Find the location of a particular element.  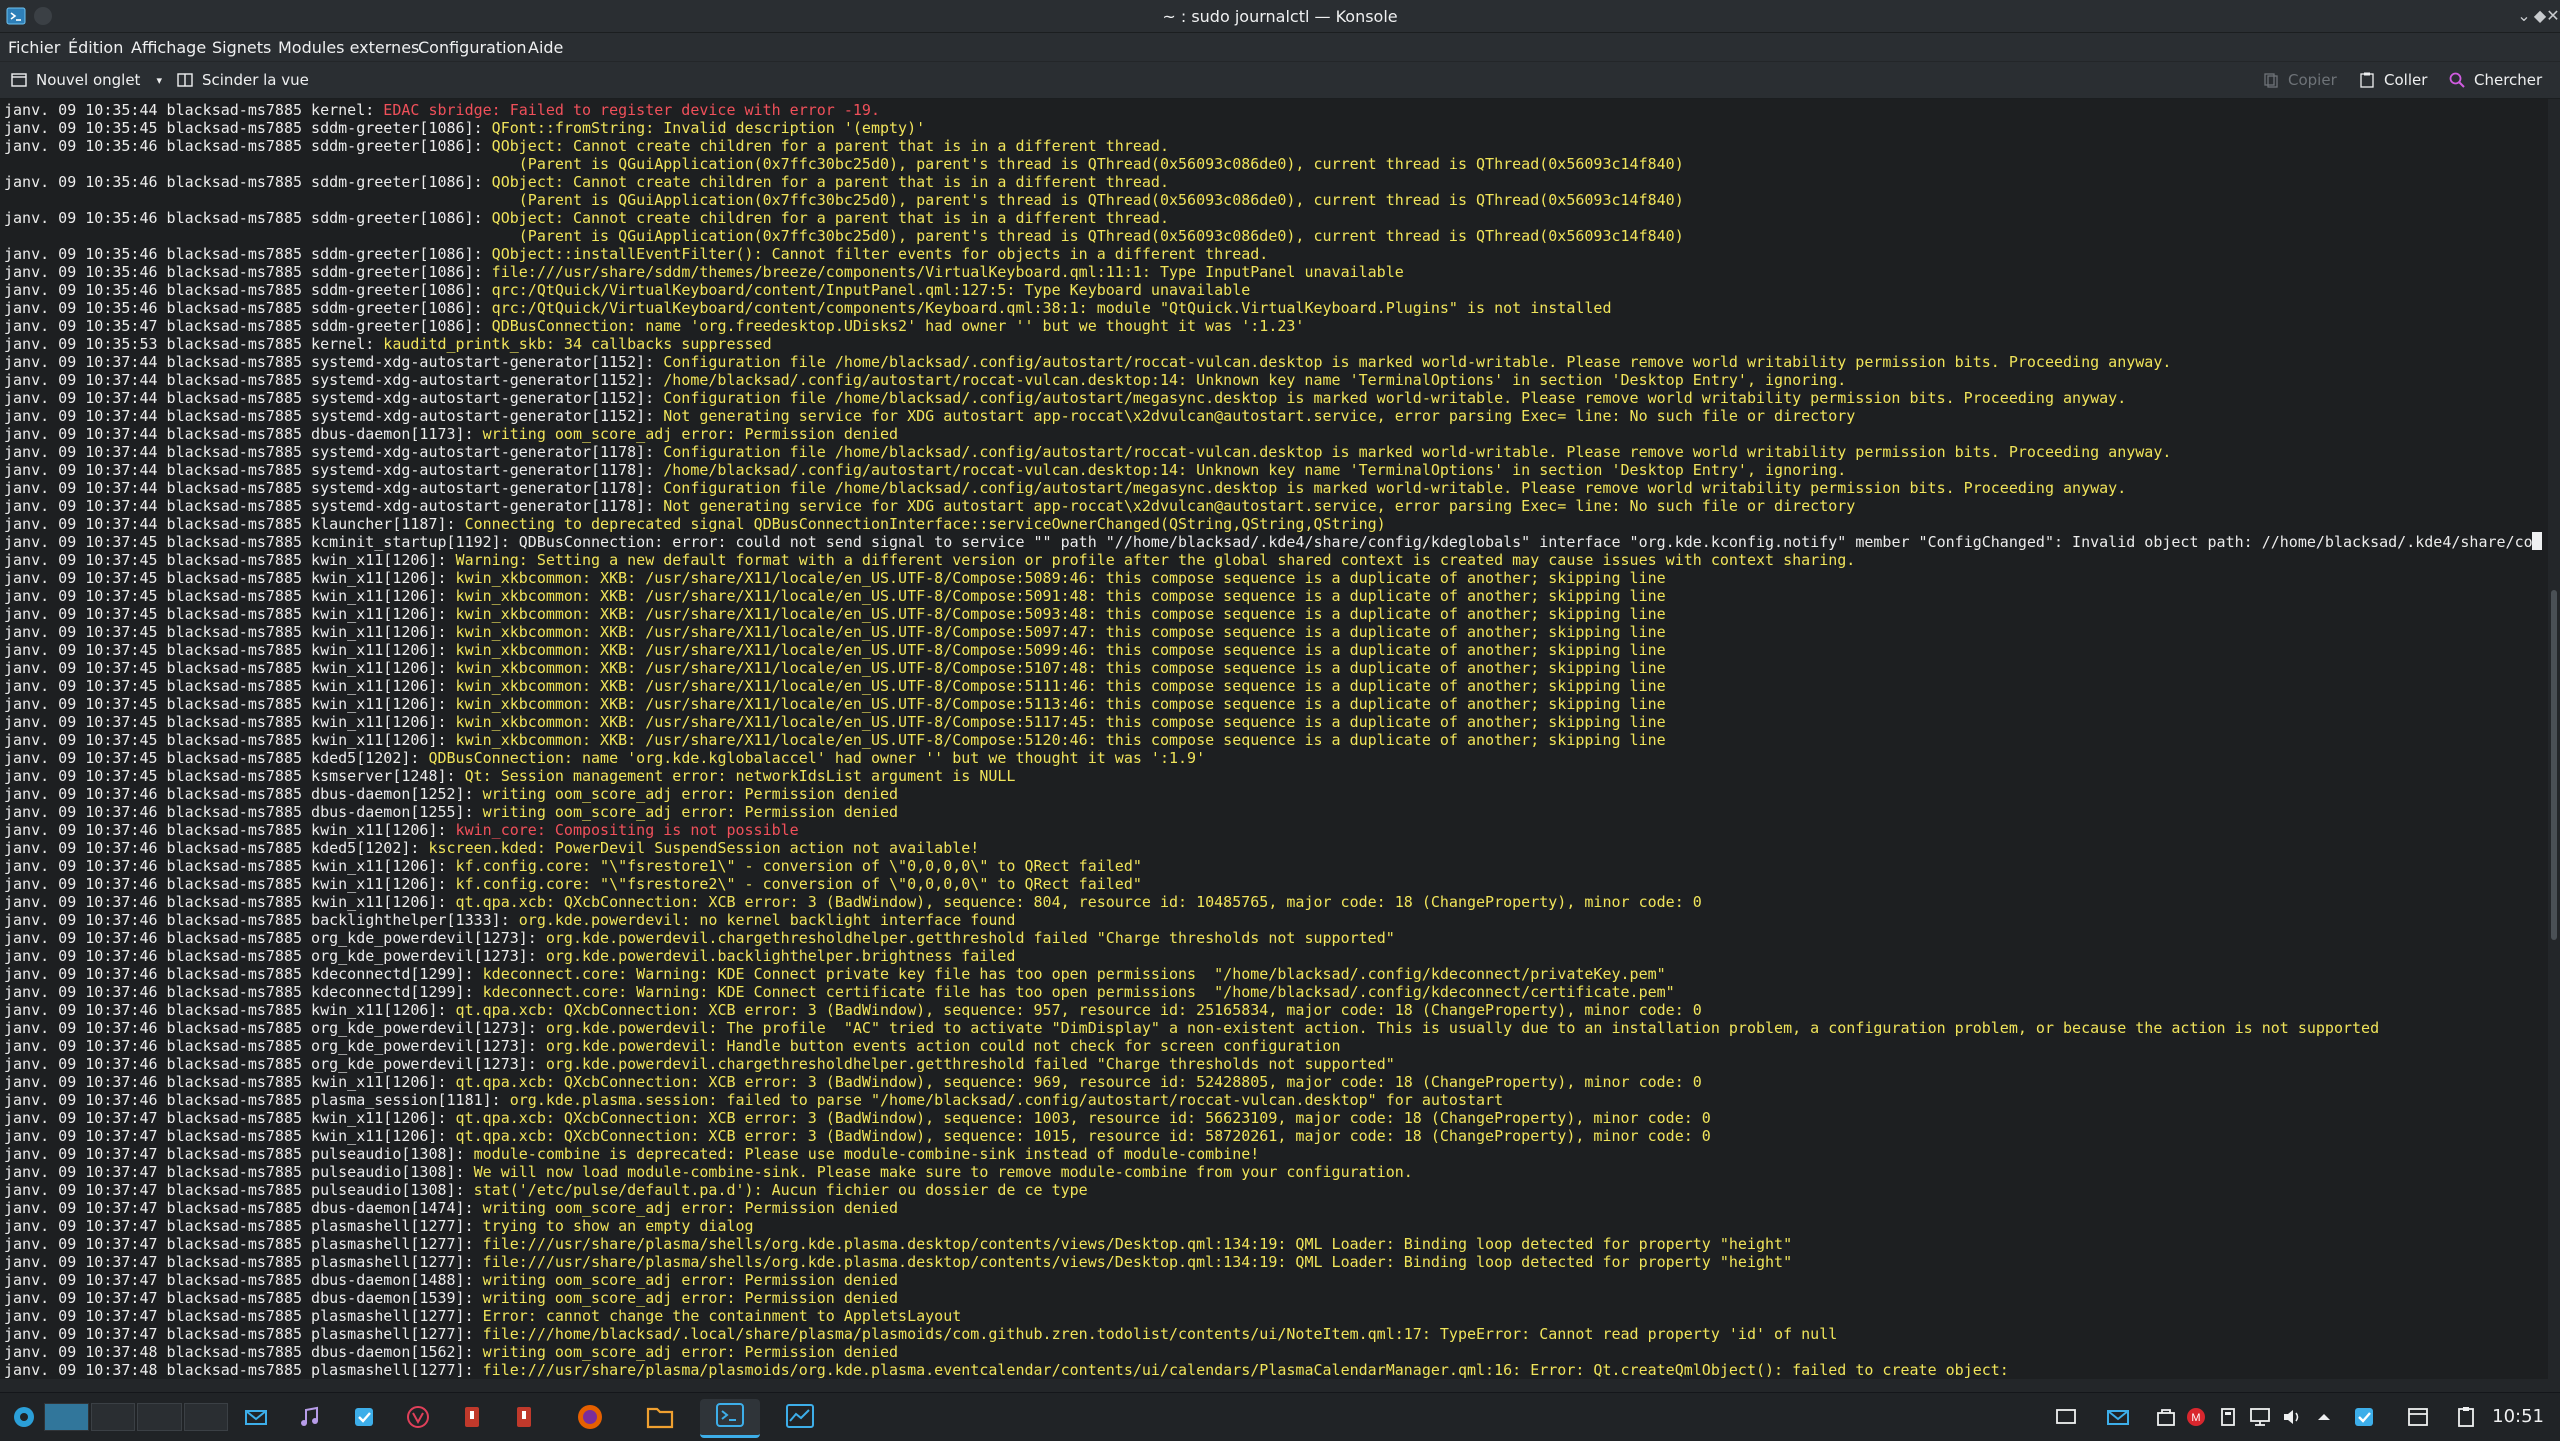

search-button: Chercher is located at coordinates (2495, 80).